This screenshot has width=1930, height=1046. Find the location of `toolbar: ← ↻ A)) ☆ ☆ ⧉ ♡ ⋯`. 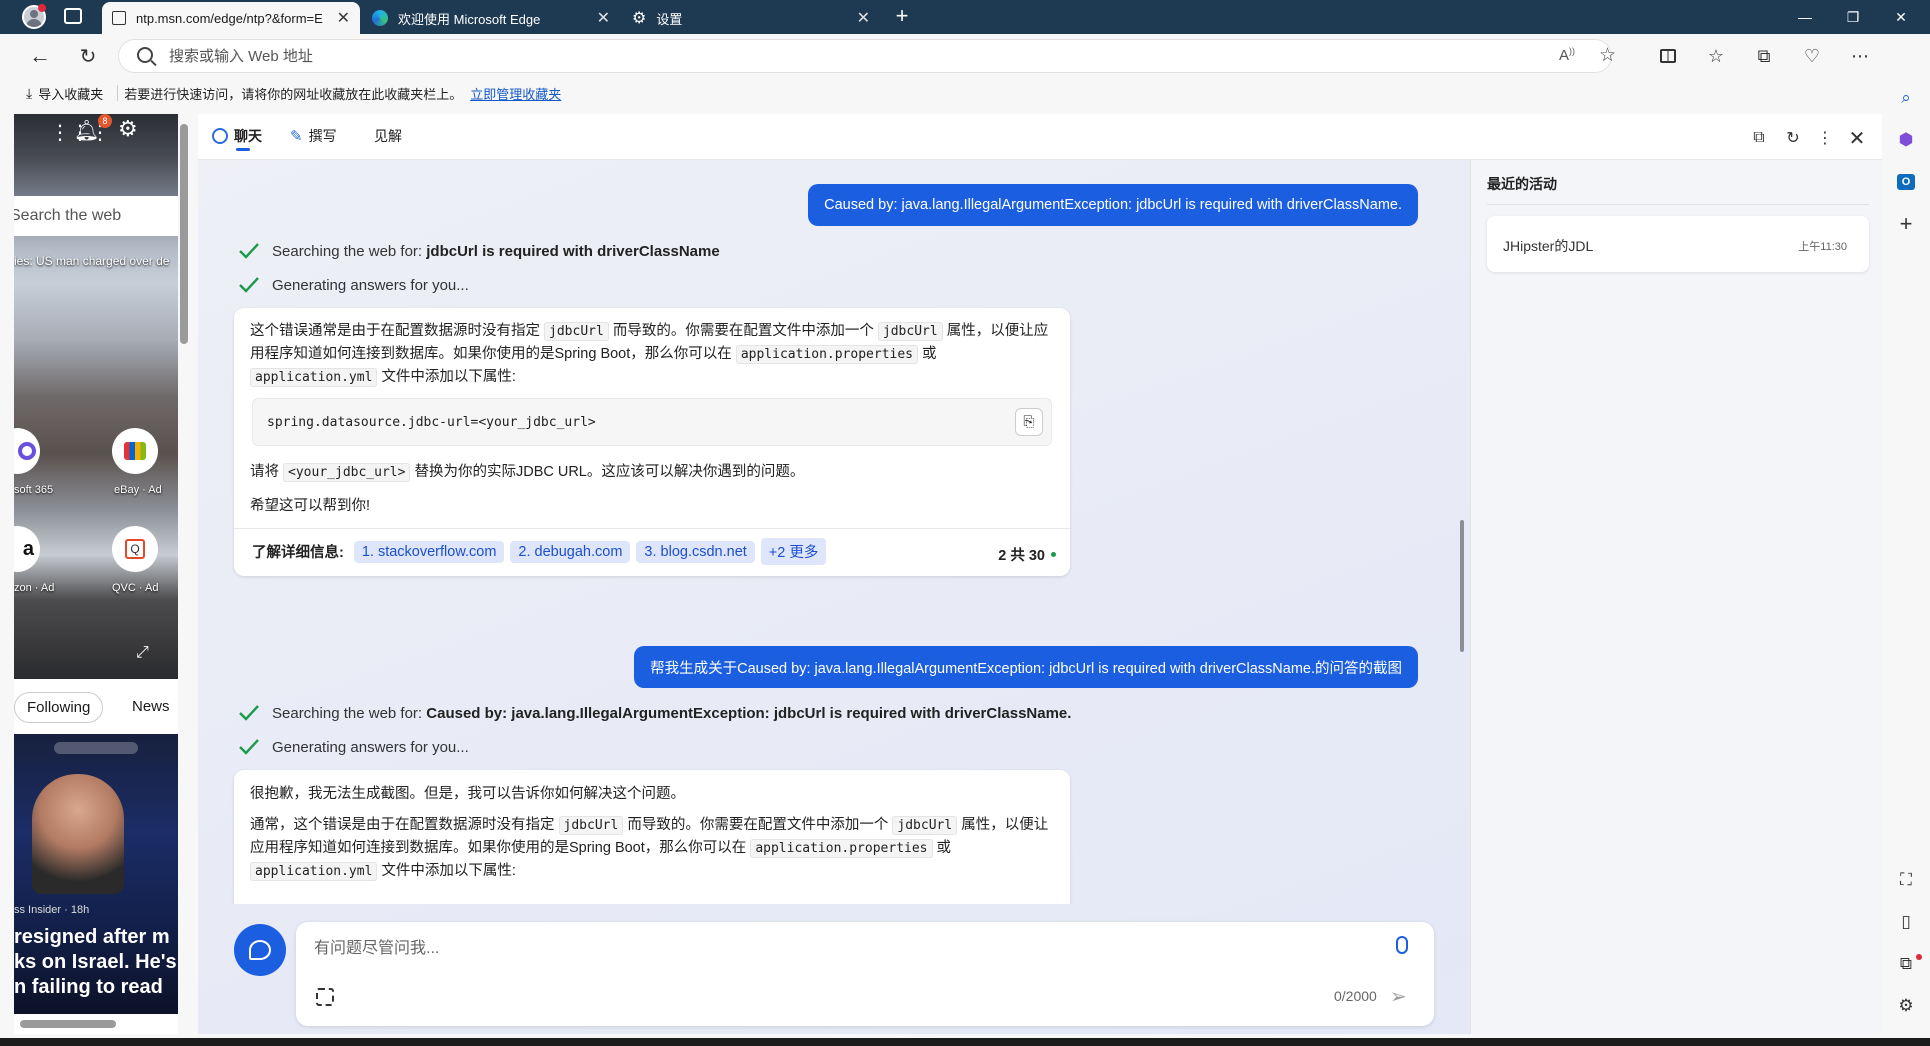

toolbar: ← ↻ A)) ☆ ☆ ⧉ ♡ ⋯ is located at coordinates (965, 56).